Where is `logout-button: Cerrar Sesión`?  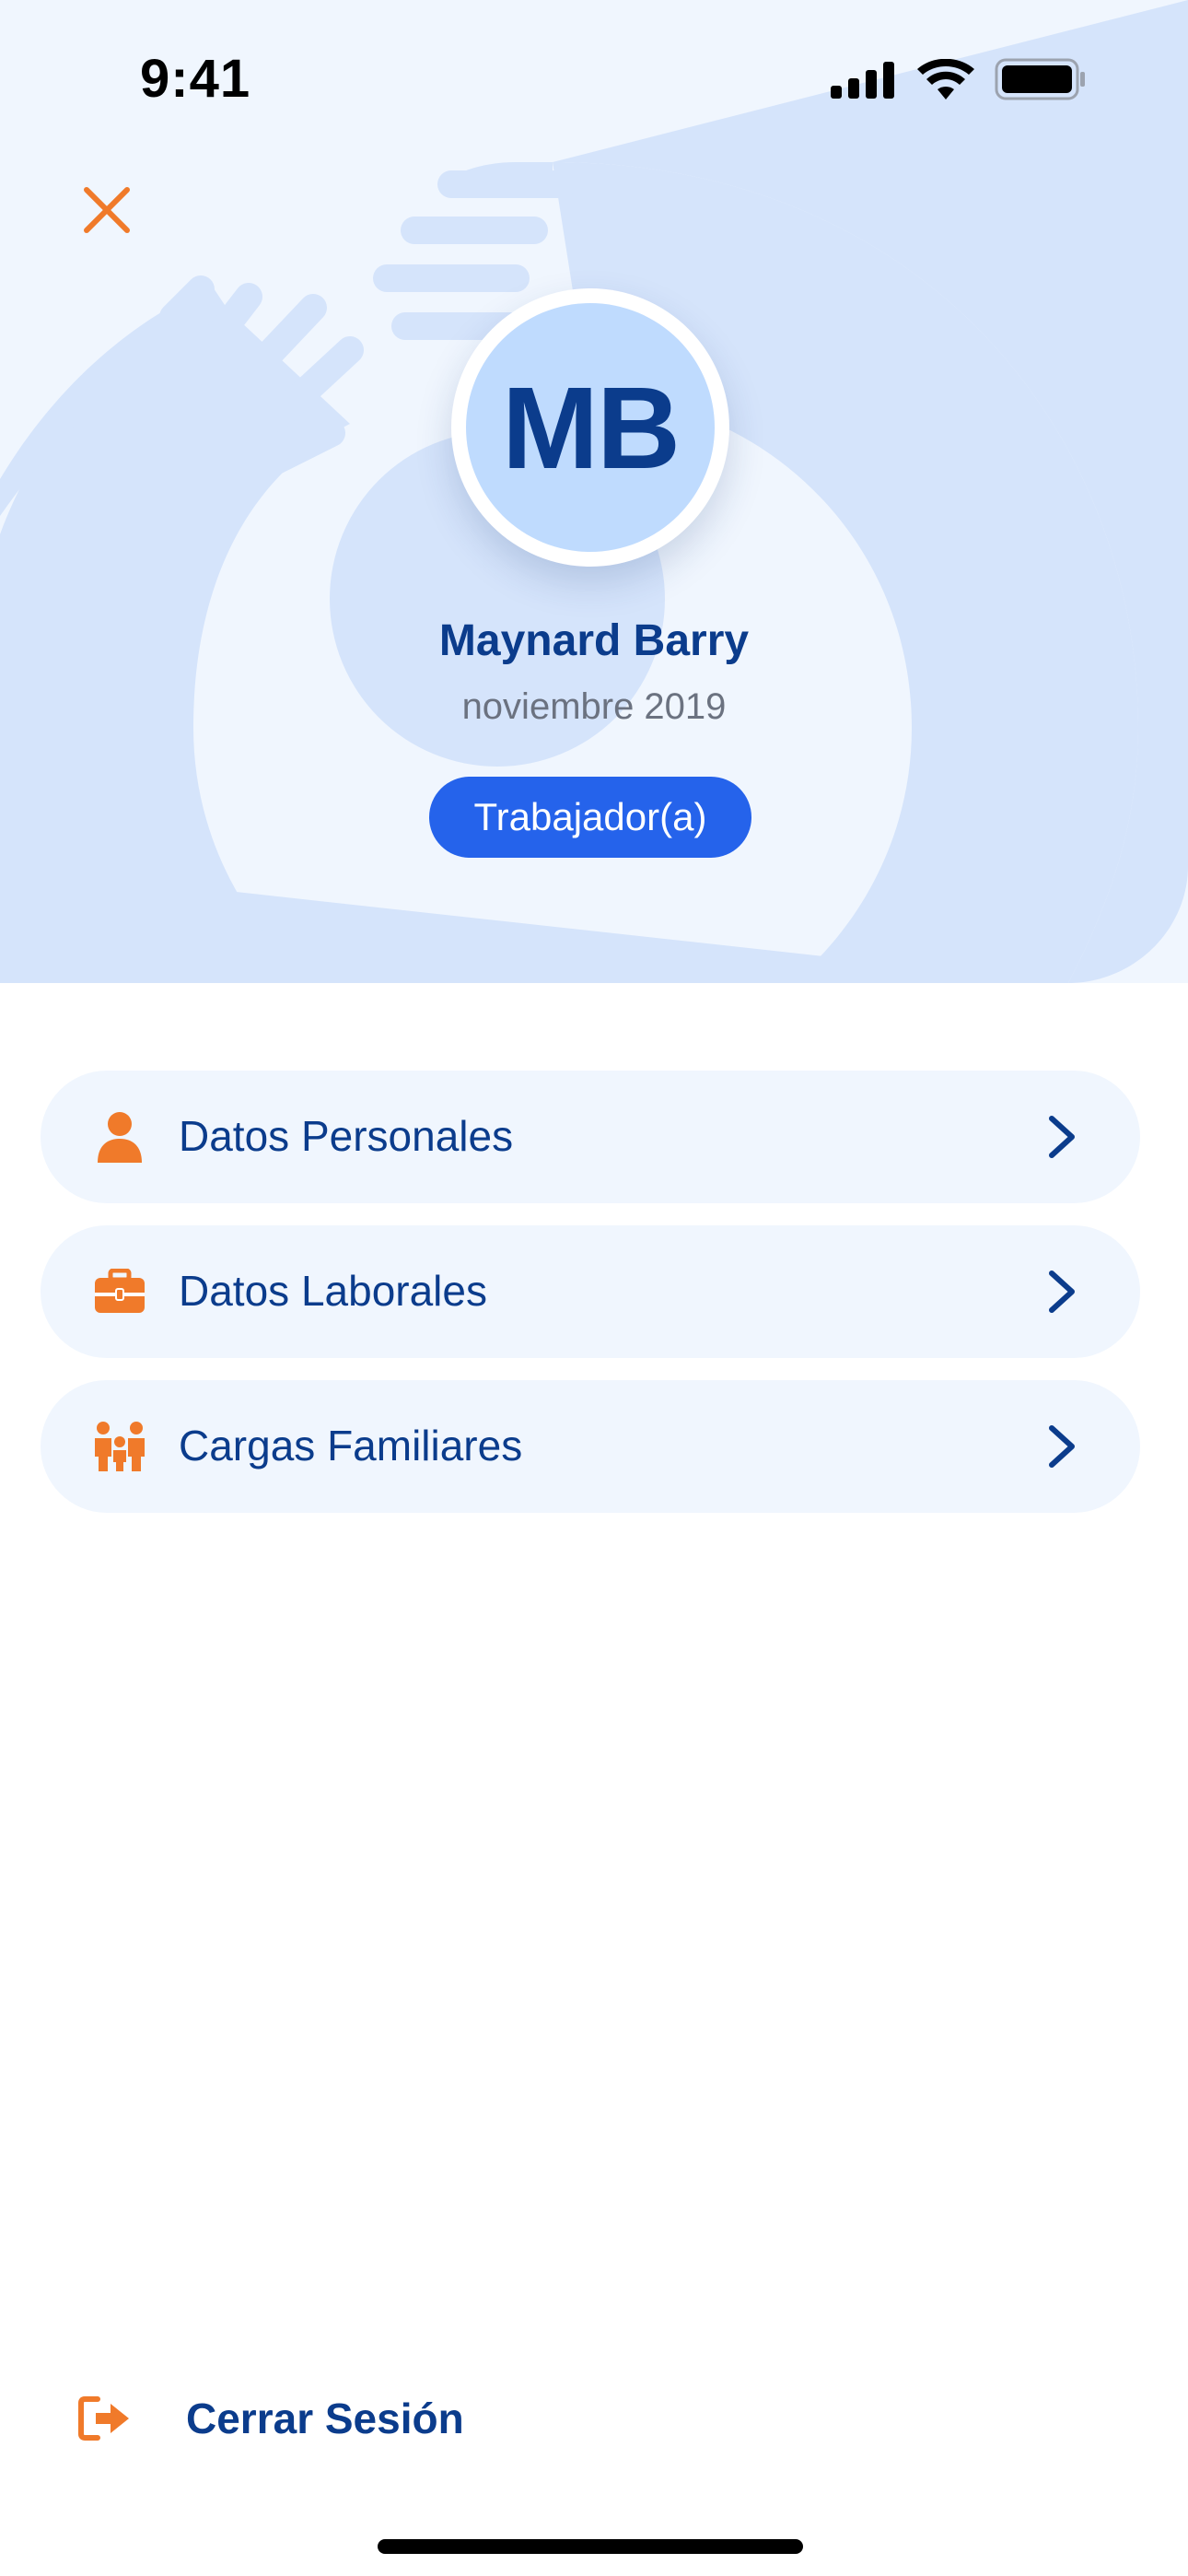
logout-button: Cerrar Sesión is located at coordinates (270, 2418).